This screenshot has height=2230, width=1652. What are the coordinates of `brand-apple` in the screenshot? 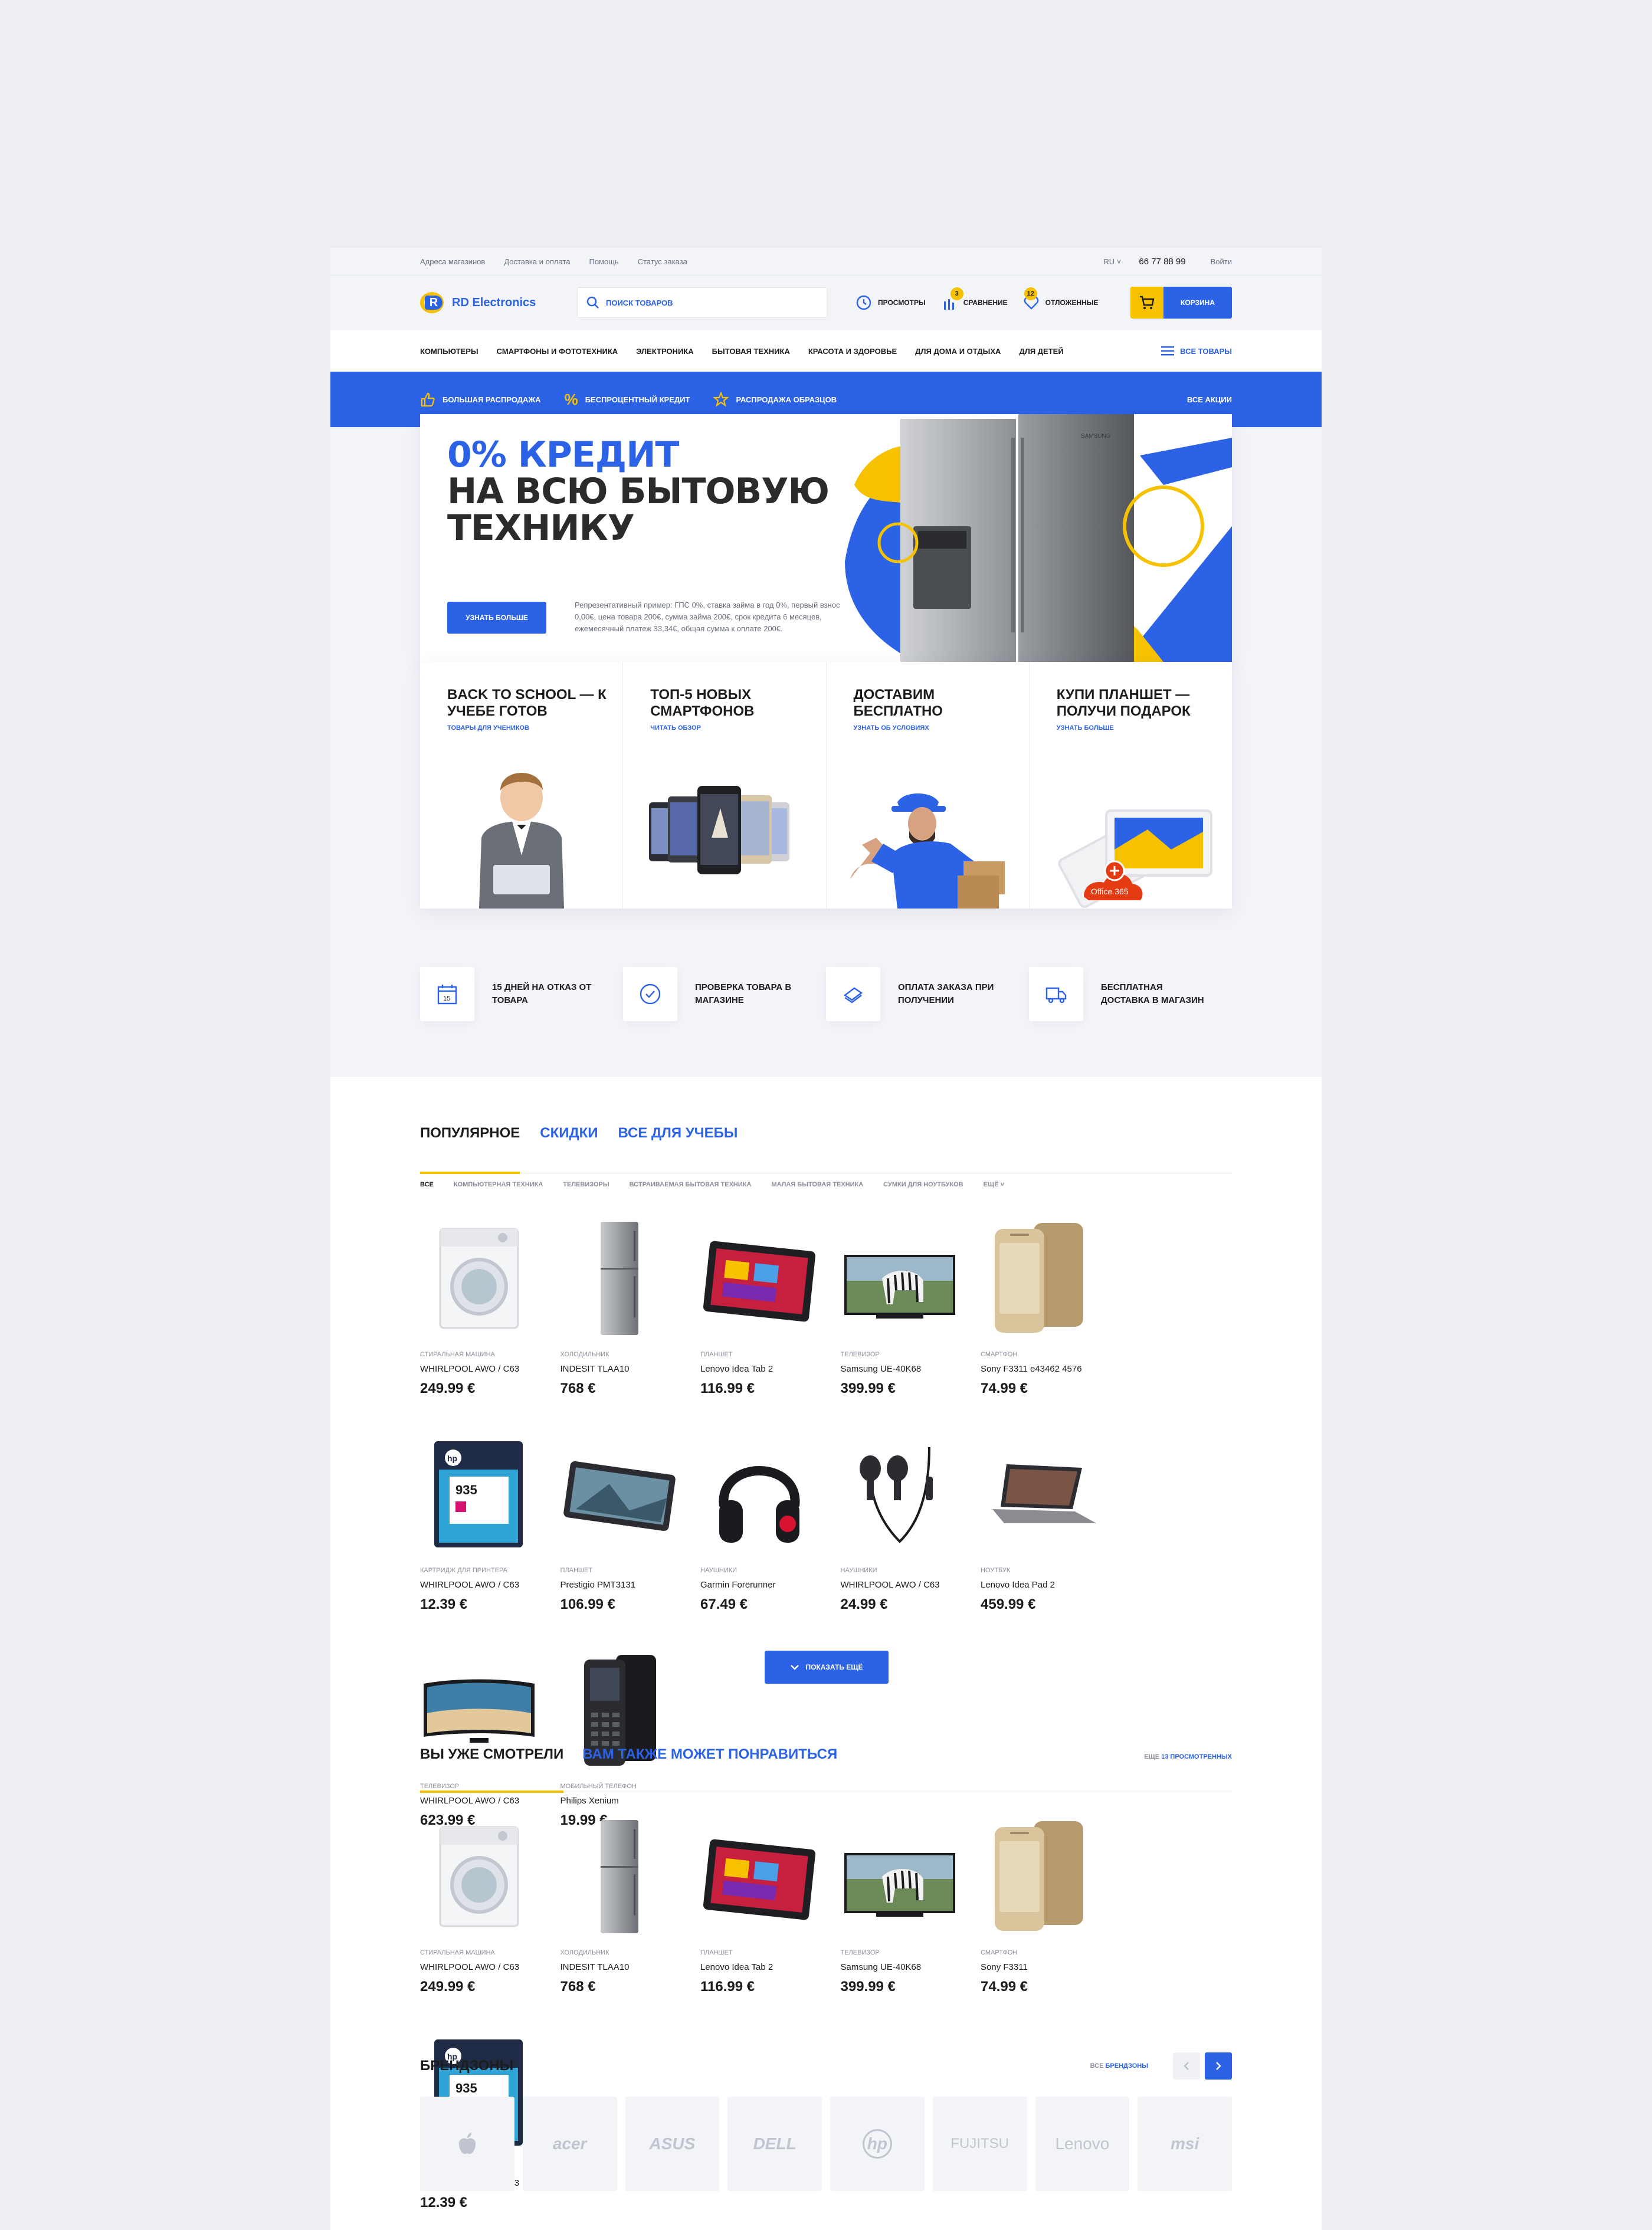 It's located at (467, 2144).